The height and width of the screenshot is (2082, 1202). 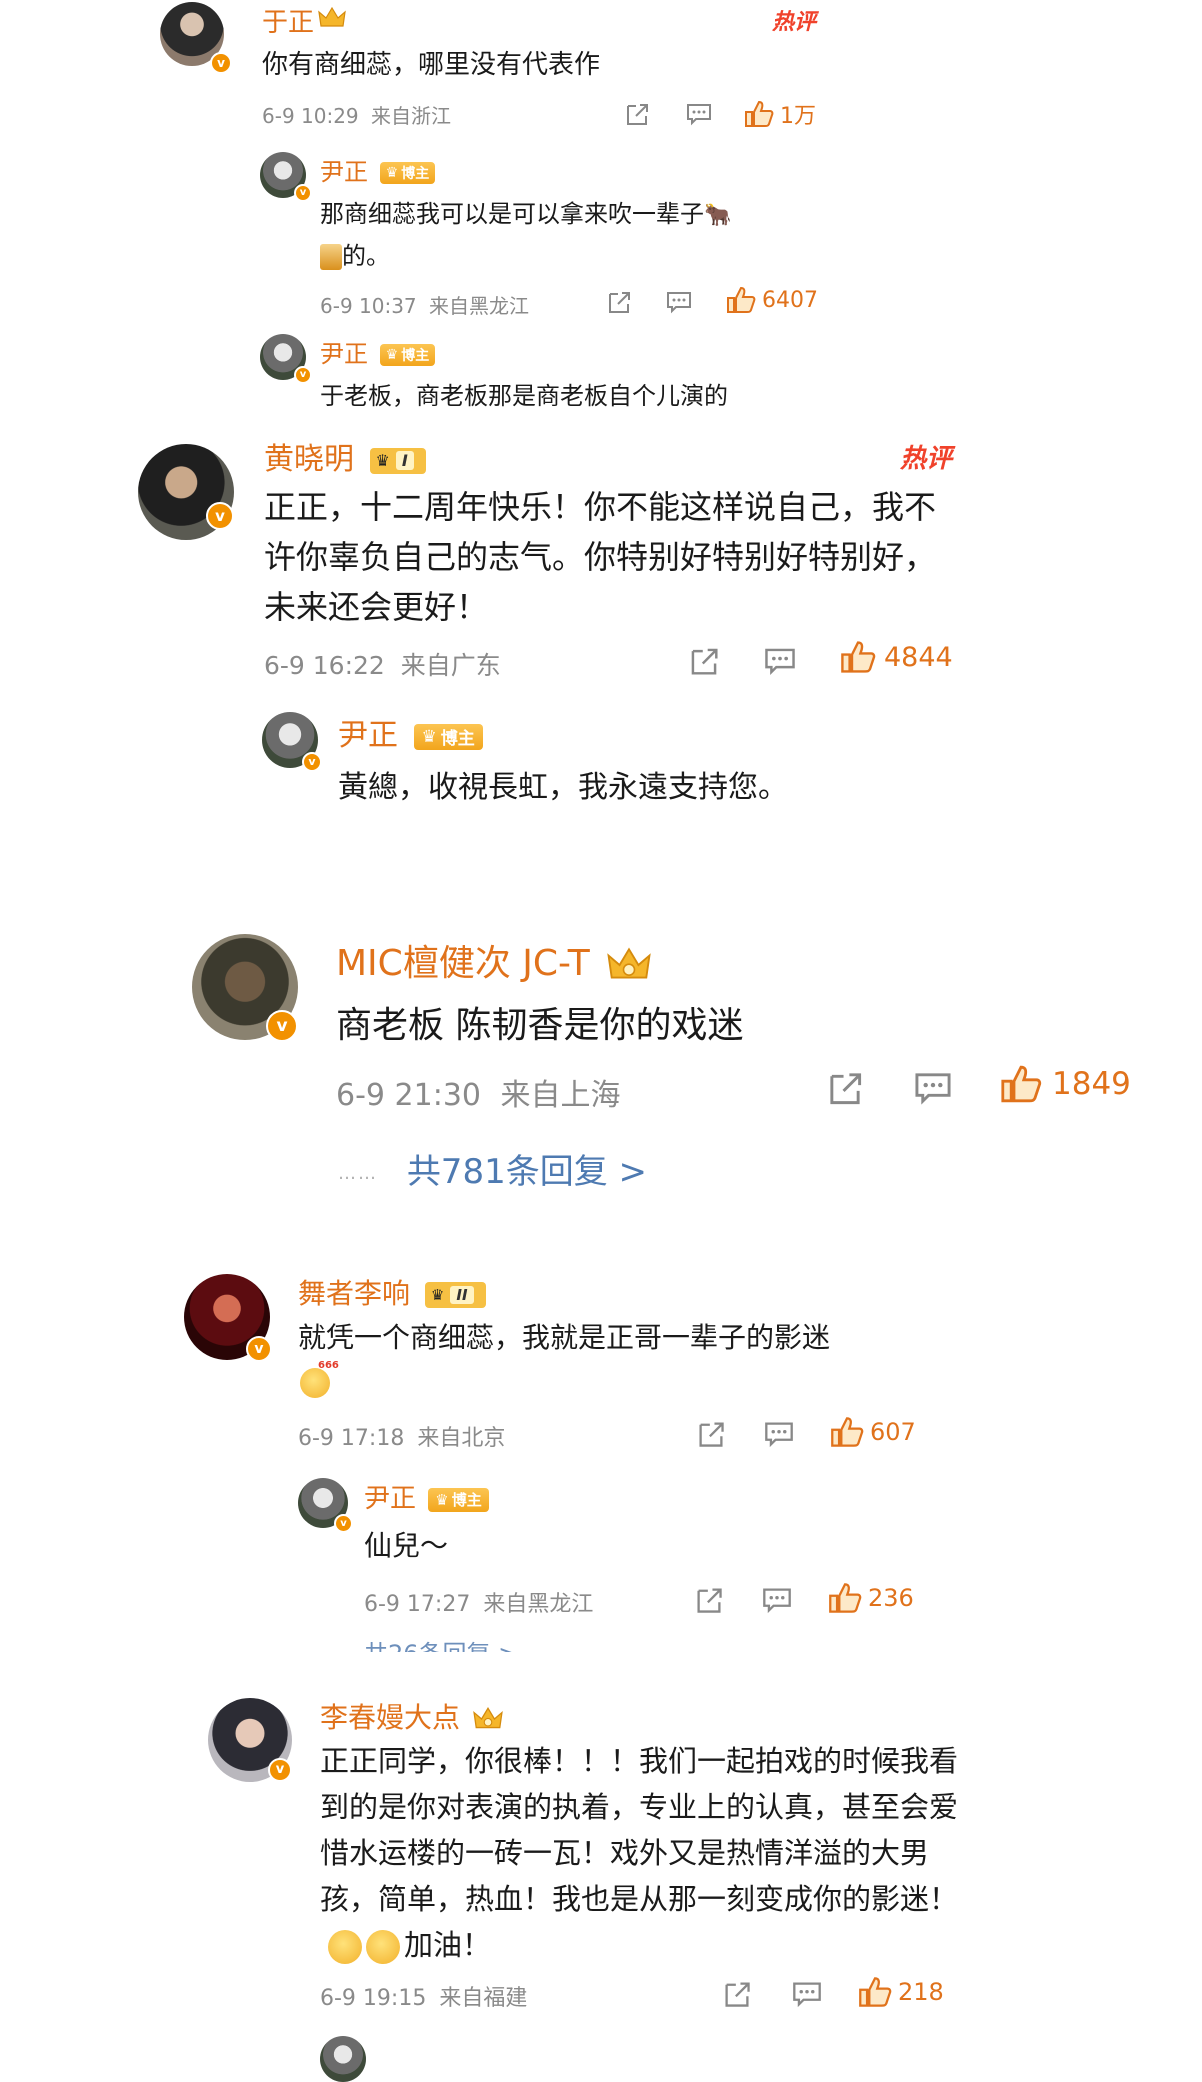 What do you see at coordinates (492, 1168) in the screenshot?
I see `more-replies-link: …… 共781条回复 >` at bounding box center [492, 1168].